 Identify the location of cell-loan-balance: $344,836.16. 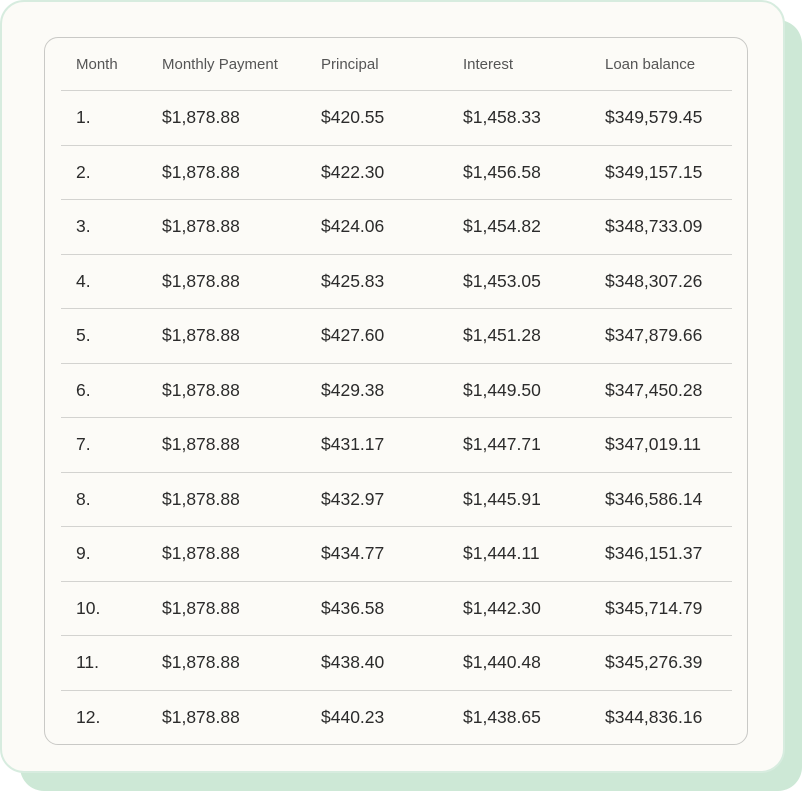
(654, 716).